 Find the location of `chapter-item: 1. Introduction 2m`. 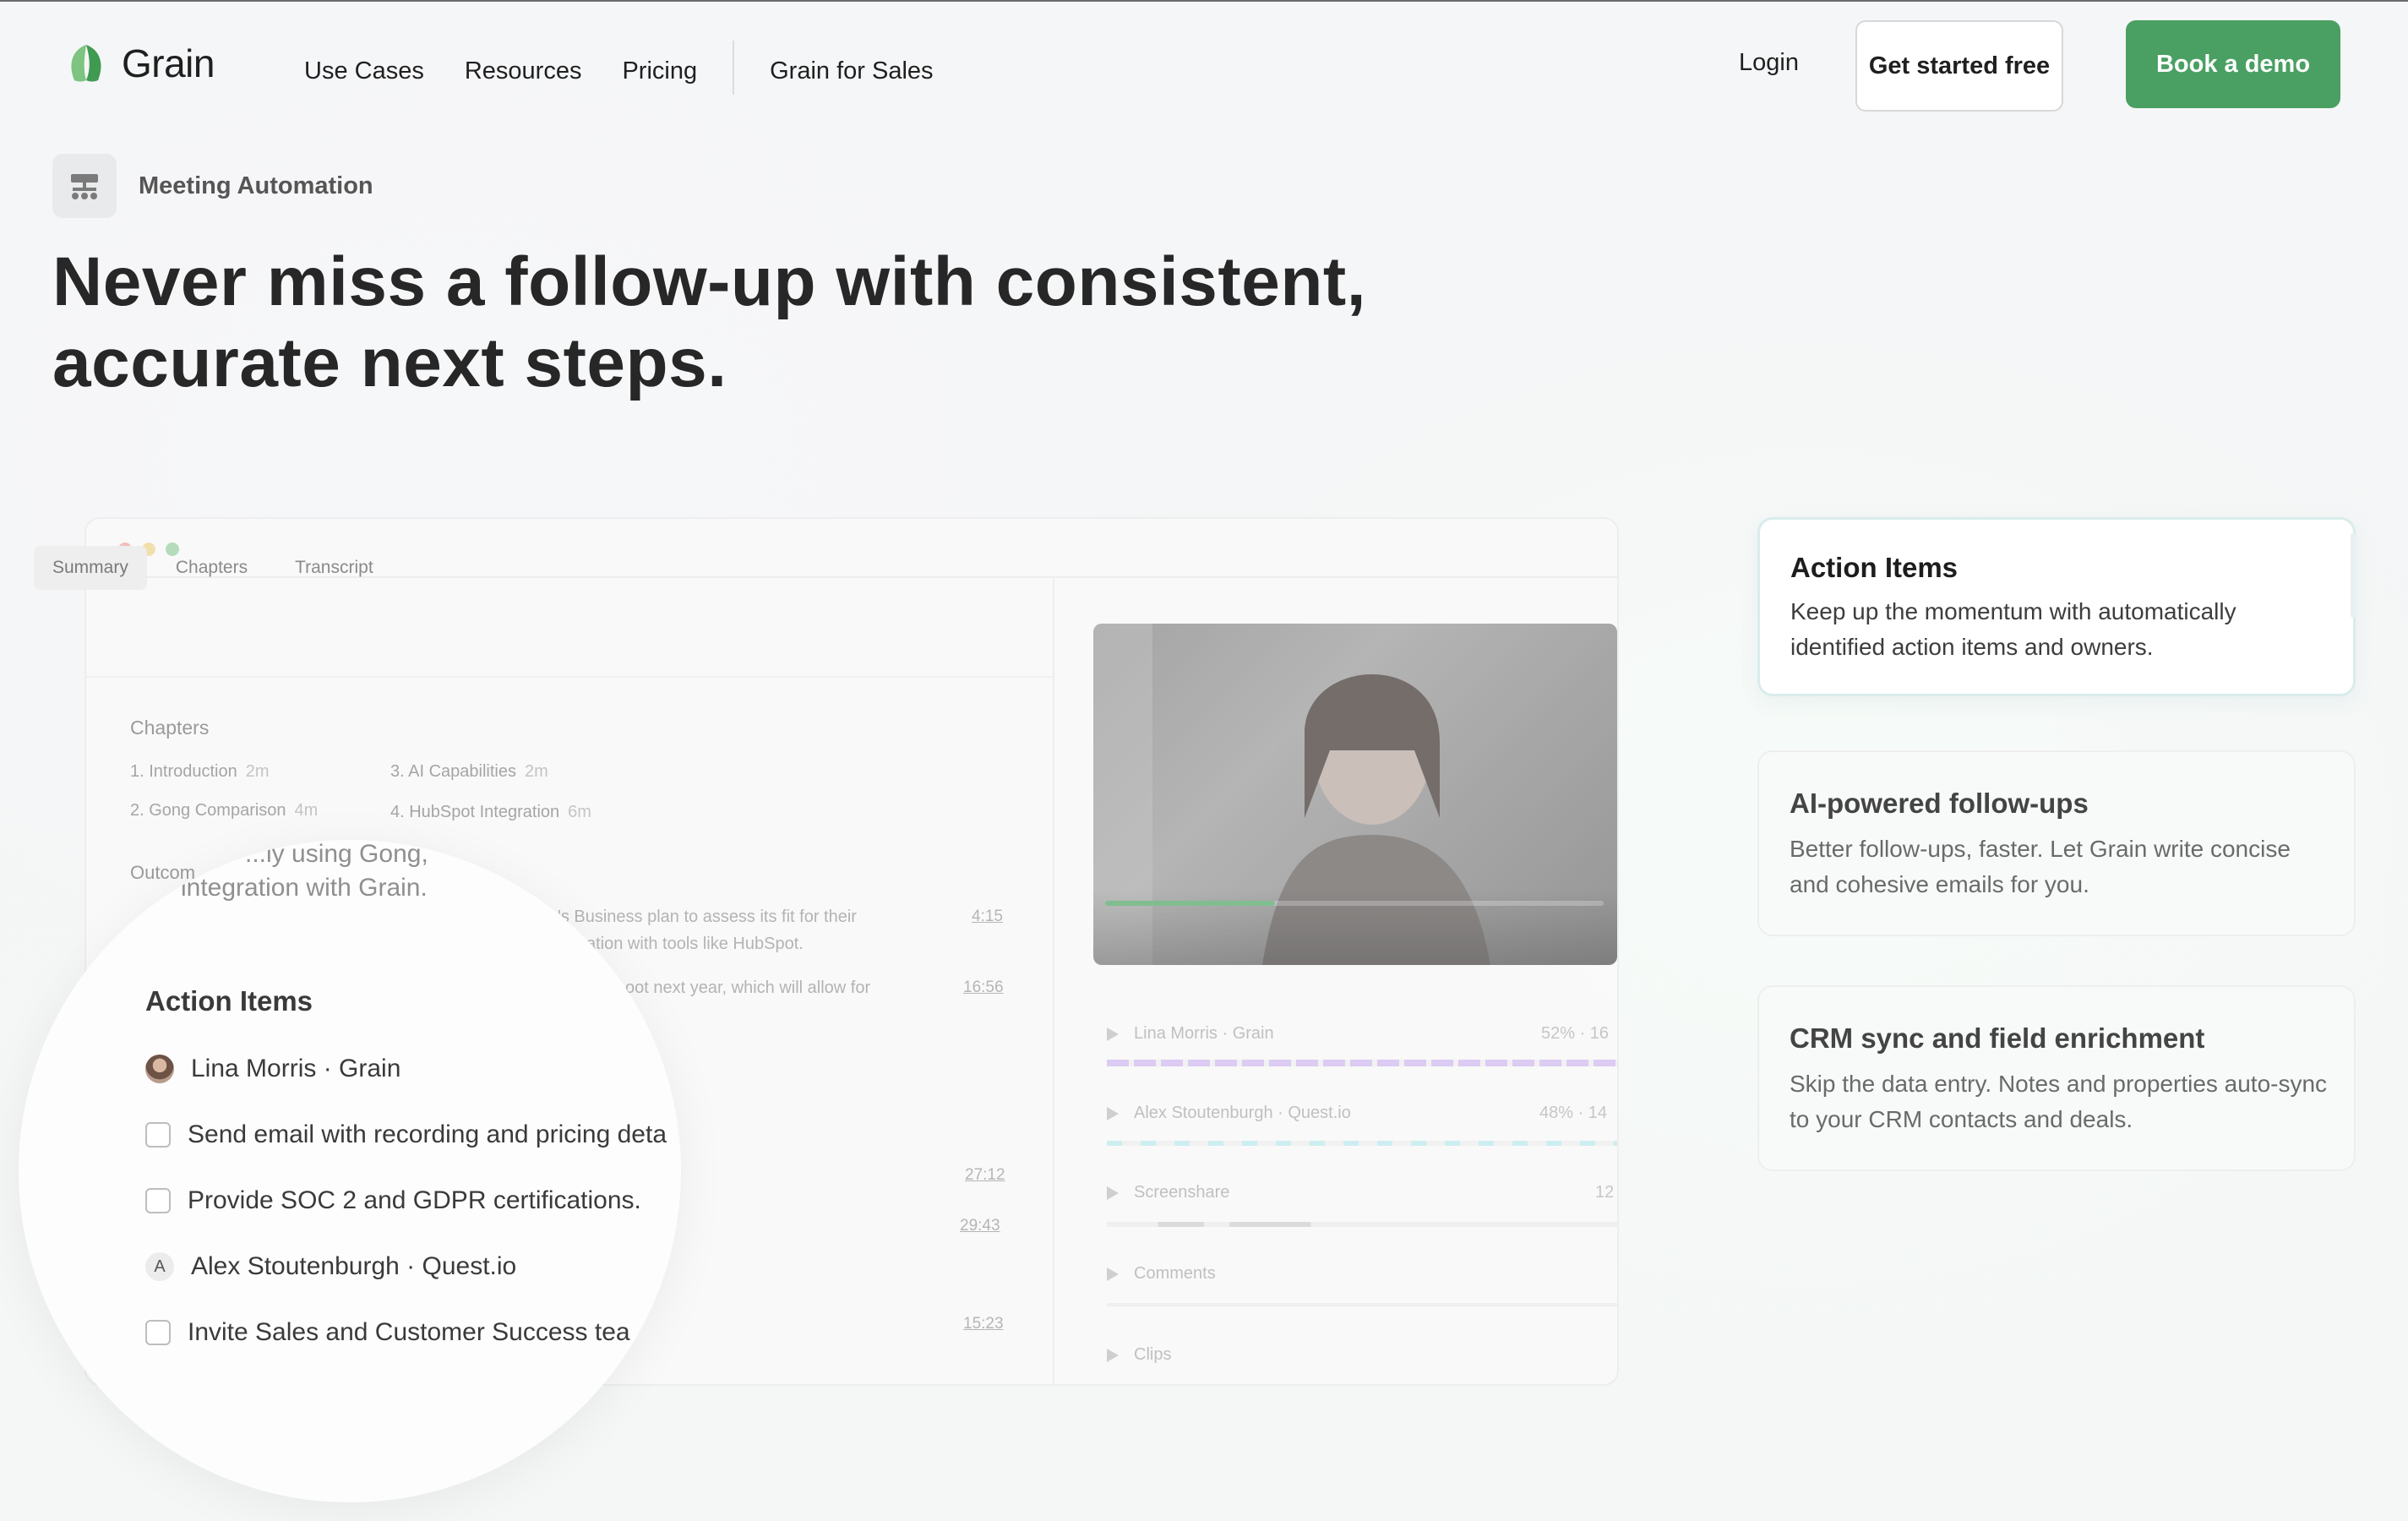

chapter-item: 1. Introduction 2m is located at coordinates (200, 772).